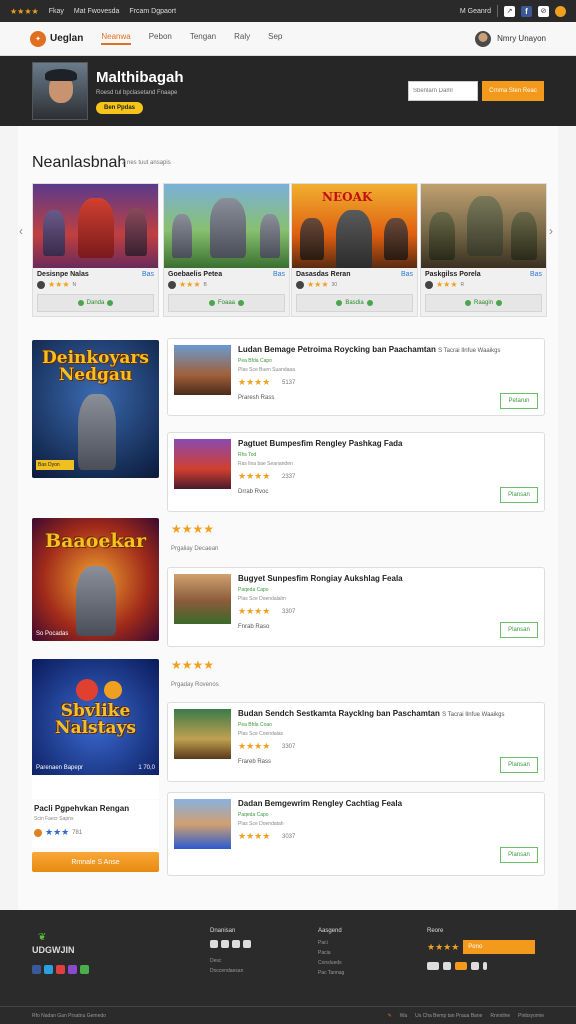 This screenshot has width=576, height=1024. Describe the element at coordinates (483, 303) in the screenshot. I see `featured-button: Raagin` at that location.